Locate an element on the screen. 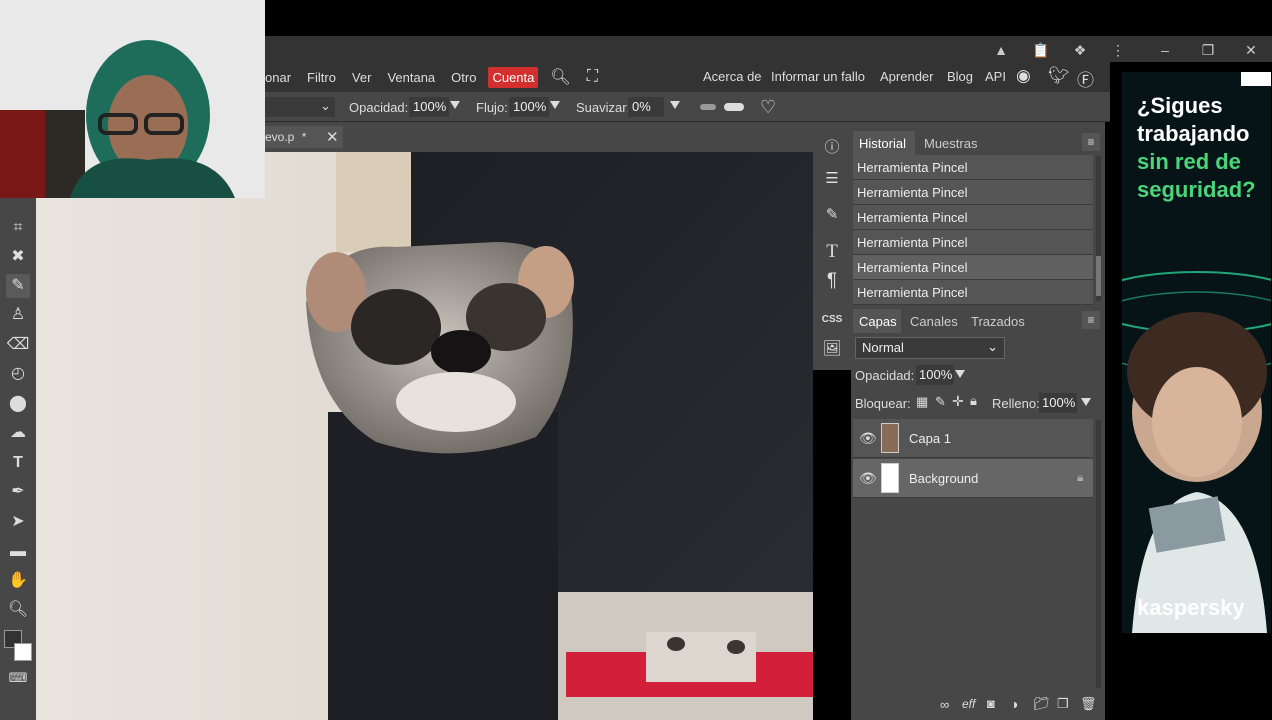 The image size is (1272, 720). layers-scrollbar is located at coordinates (1098, 554).